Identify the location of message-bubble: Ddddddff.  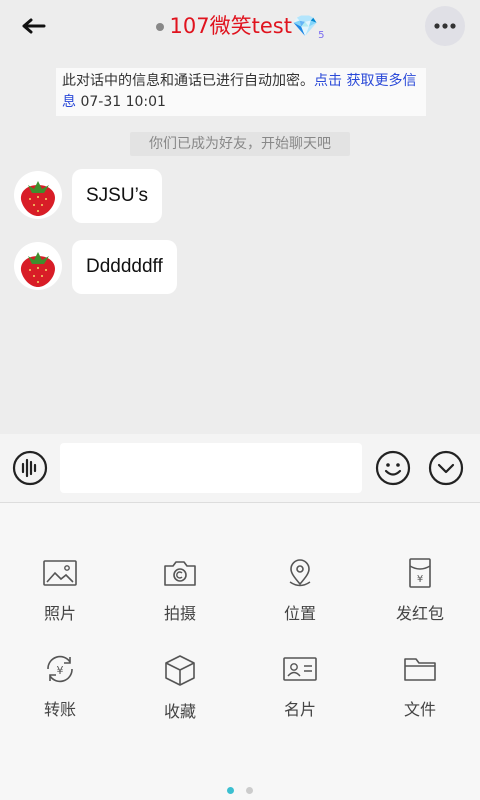
(124, 267).